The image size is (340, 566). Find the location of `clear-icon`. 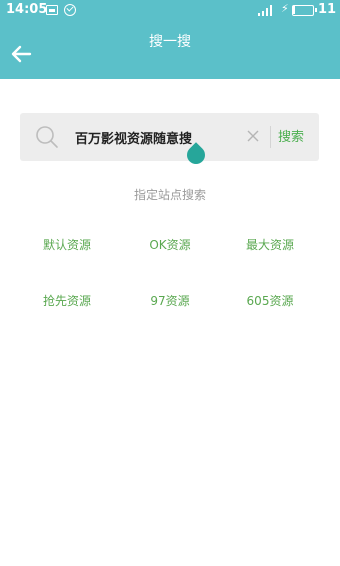

clear-icon is located at coordinates (253, 136).